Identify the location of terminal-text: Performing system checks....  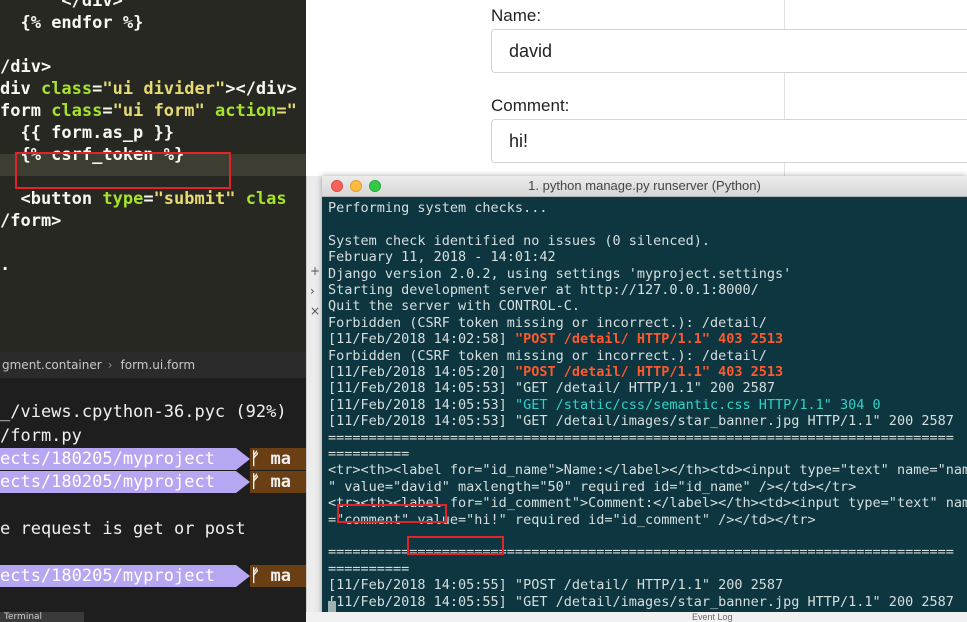
(438, 208).